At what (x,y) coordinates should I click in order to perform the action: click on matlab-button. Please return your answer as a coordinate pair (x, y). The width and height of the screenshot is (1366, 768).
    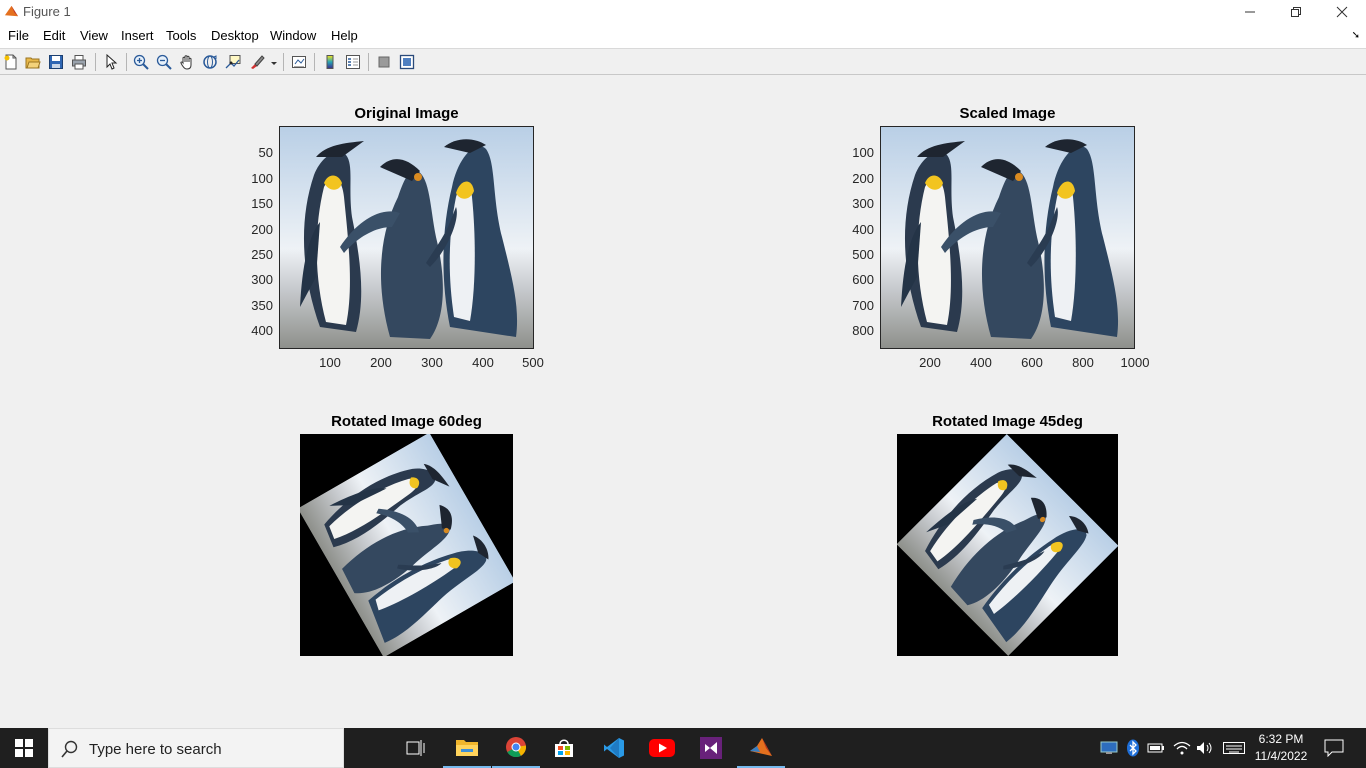
    Looking at the image, I should click on (761, 748).